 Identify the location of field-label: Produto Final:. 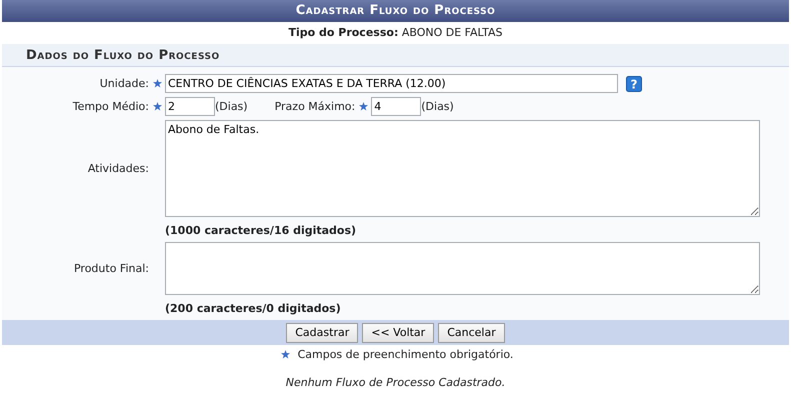
(110, 269).